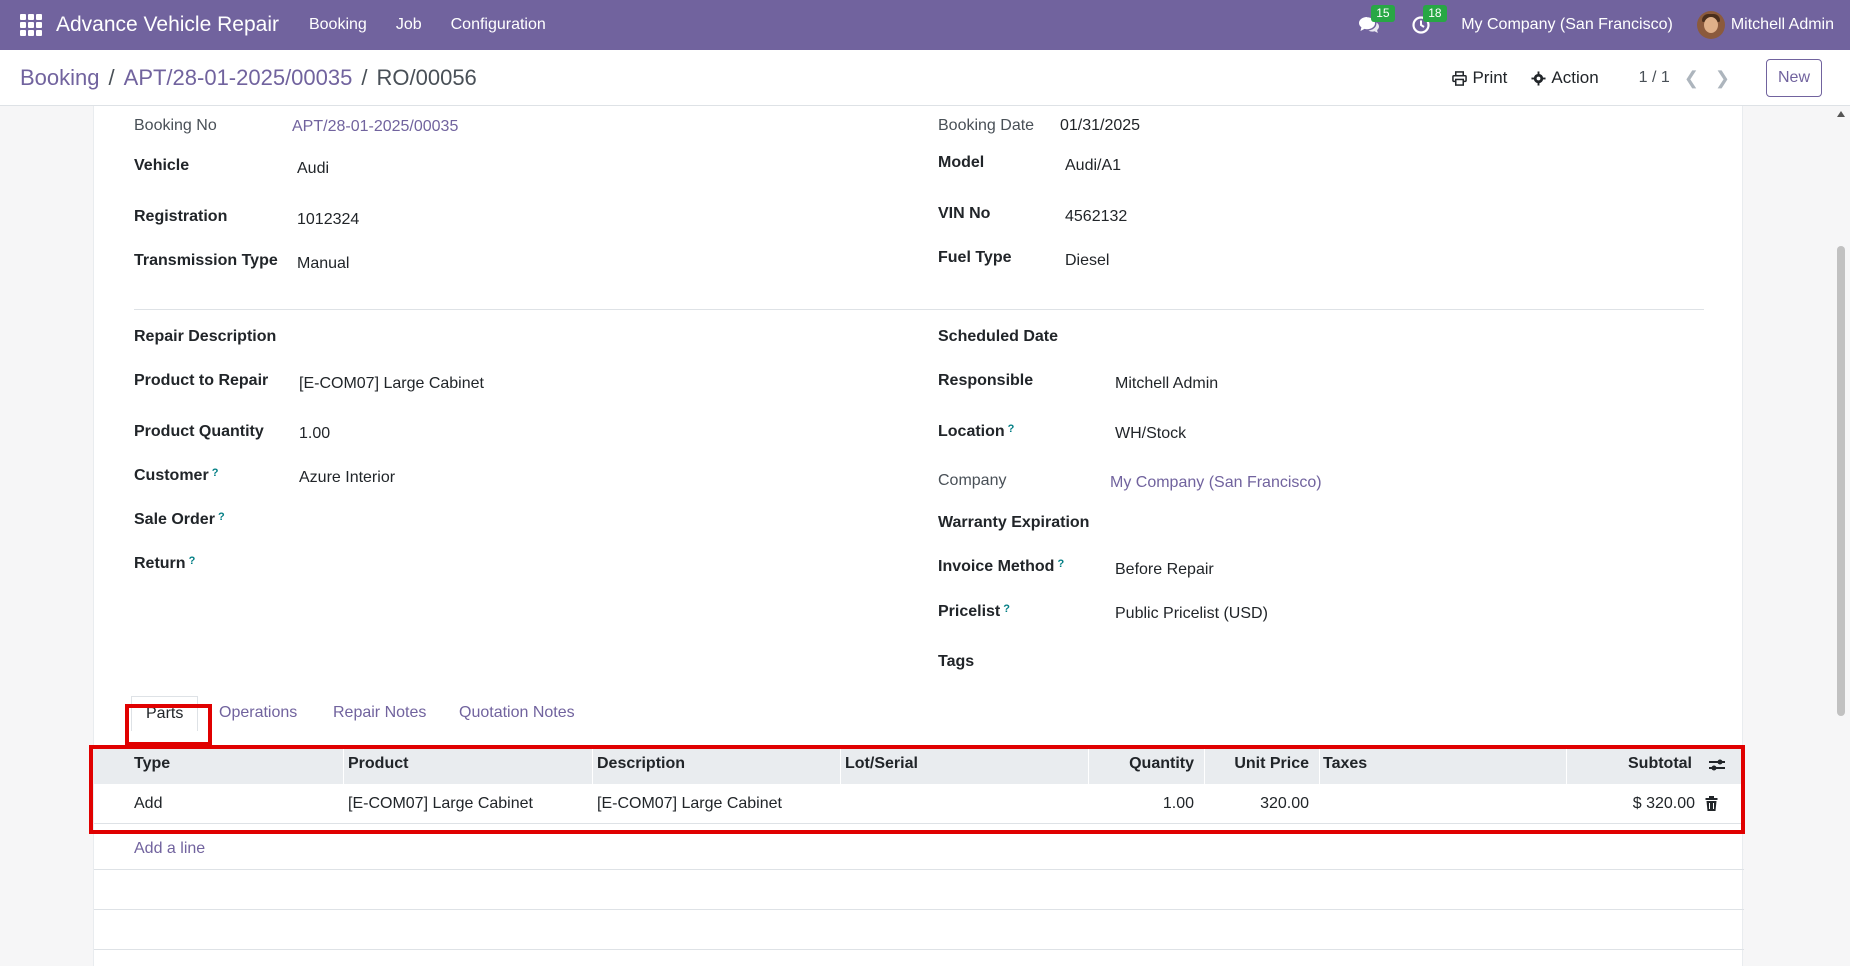  What do you see at coordinates (238, 78) in the screenshot?
I see `breadcrumb-appointment: APT/28-01-2025/00035` at bounding box center [238, 78].